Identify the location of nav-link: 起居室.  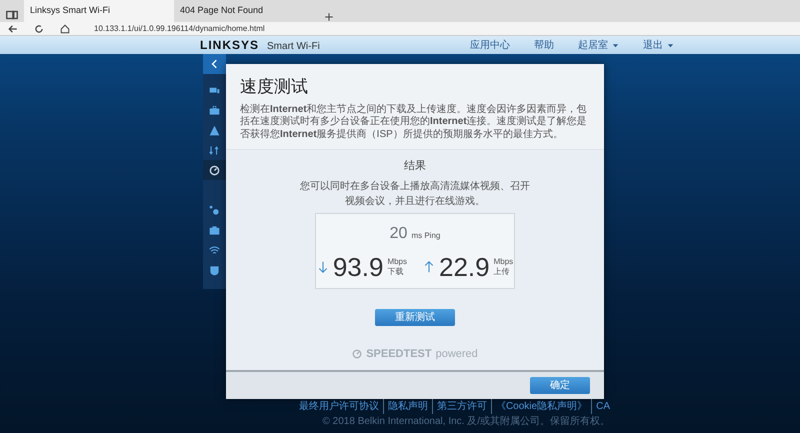
(593, 45).